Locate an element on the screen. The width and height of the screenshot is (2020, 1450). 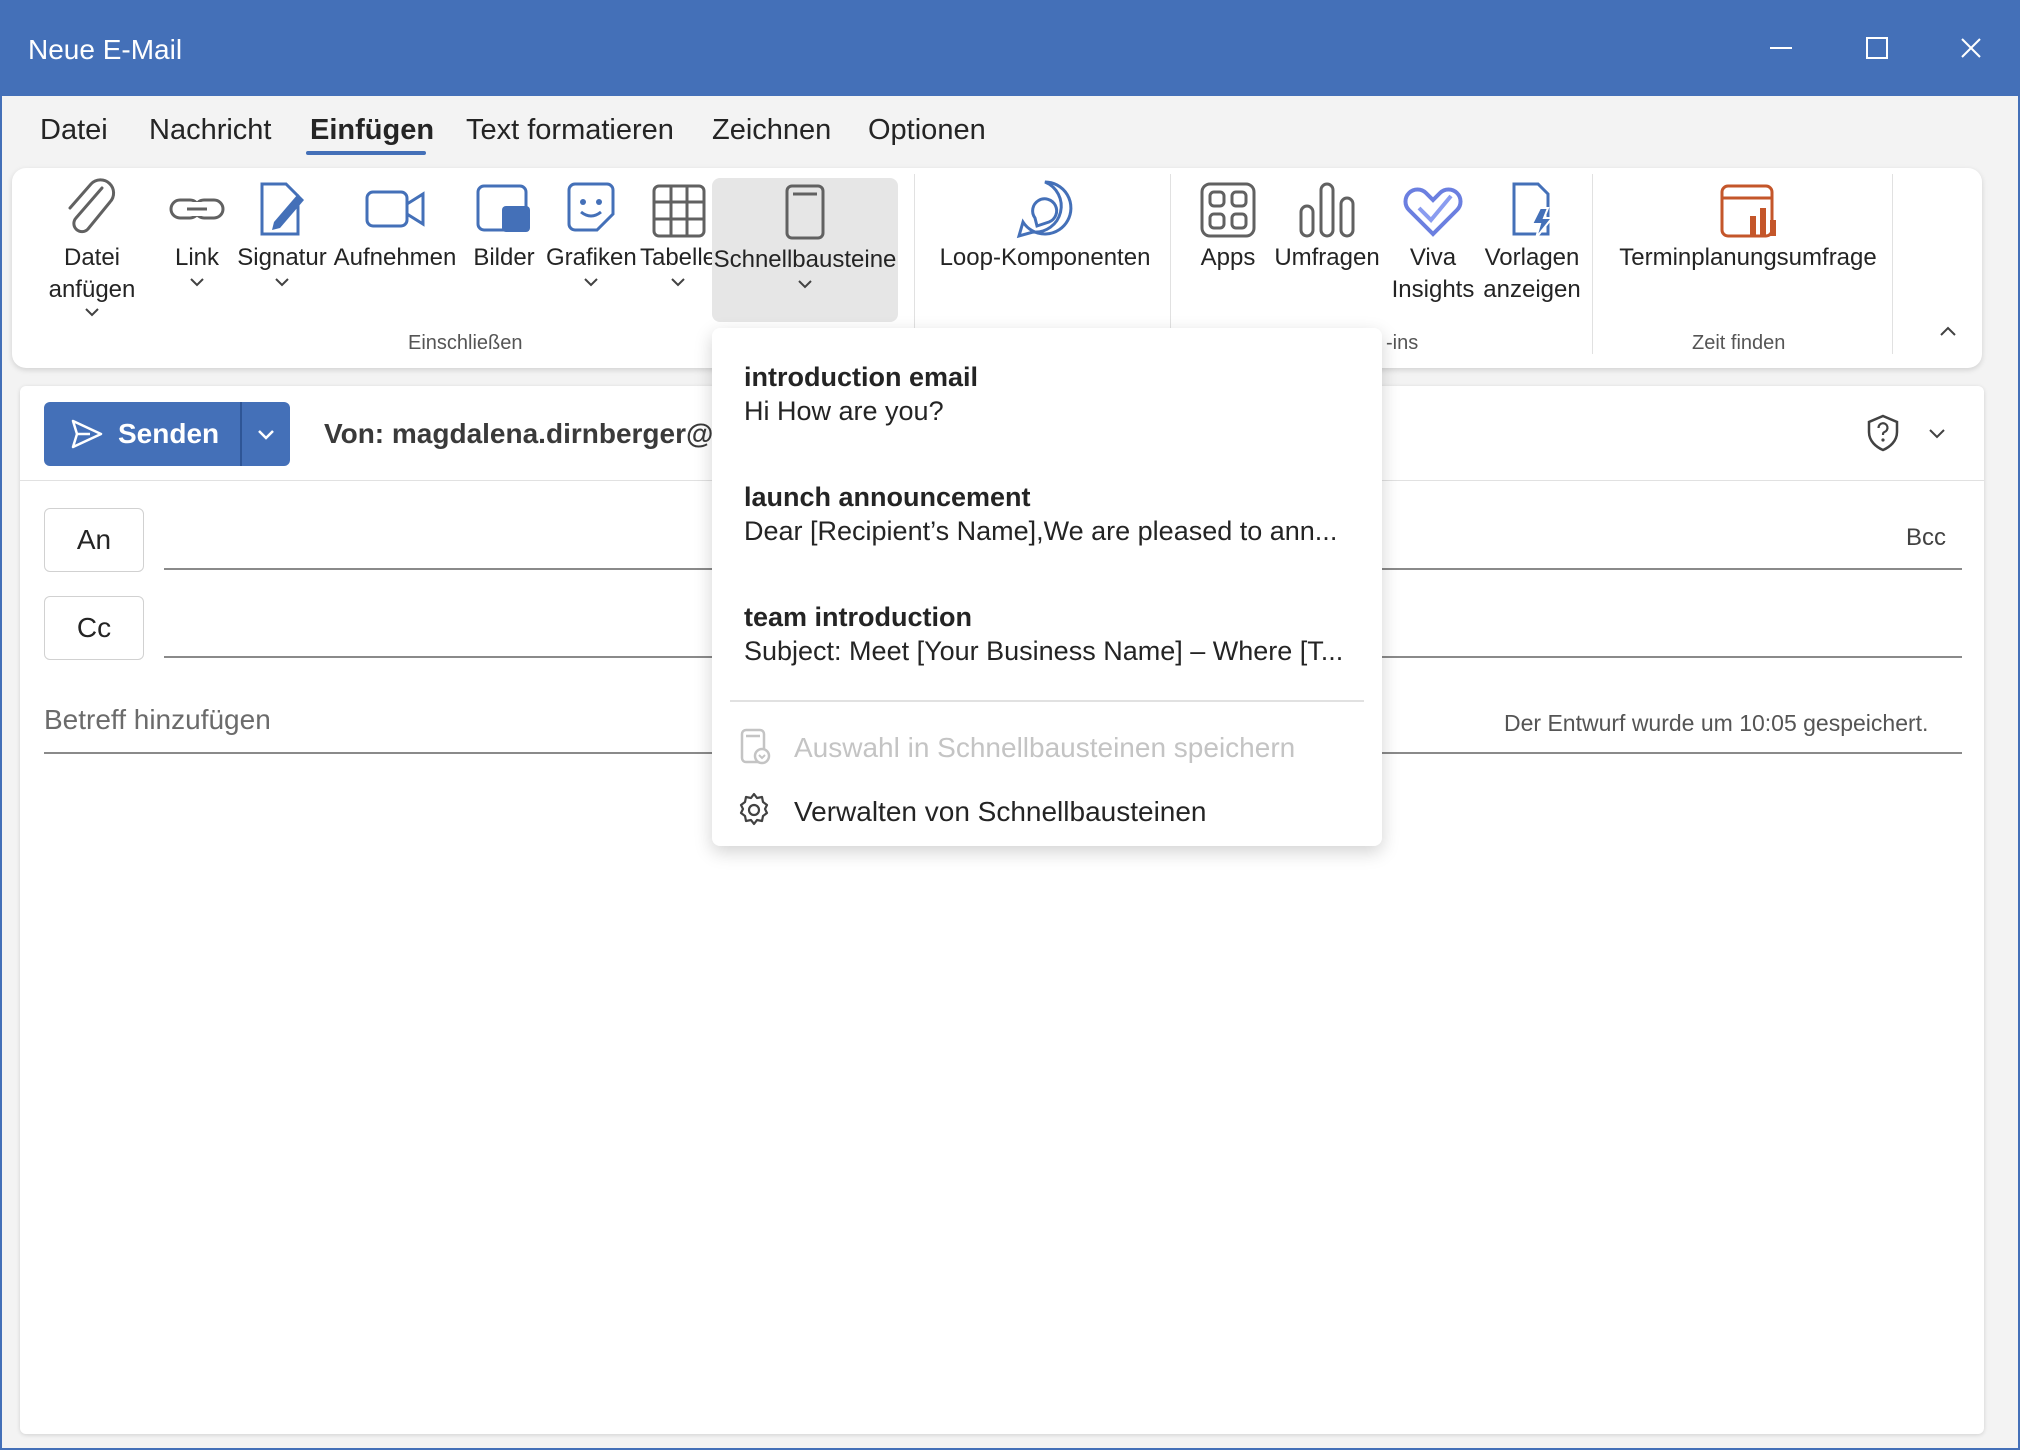
save-selection-to-quick-parts: Auswahl in Schnellbausteinen speichern is located at coordinates (1047, 746).